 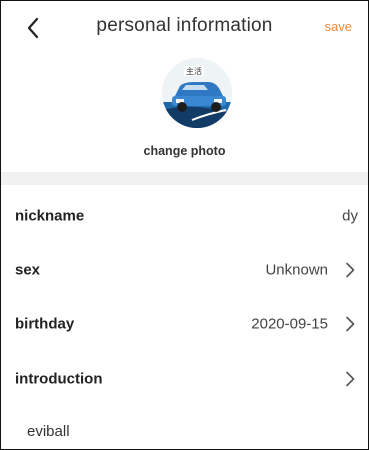 I want to click on row-value-birthday: 2020-09-15, so click(x=289, y=324).